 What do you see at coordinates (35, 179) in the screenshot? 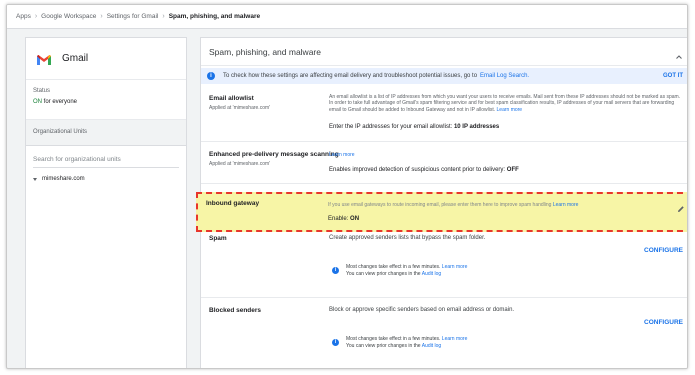
I see `triangle-down-icon` at bounding box center [35, 179].